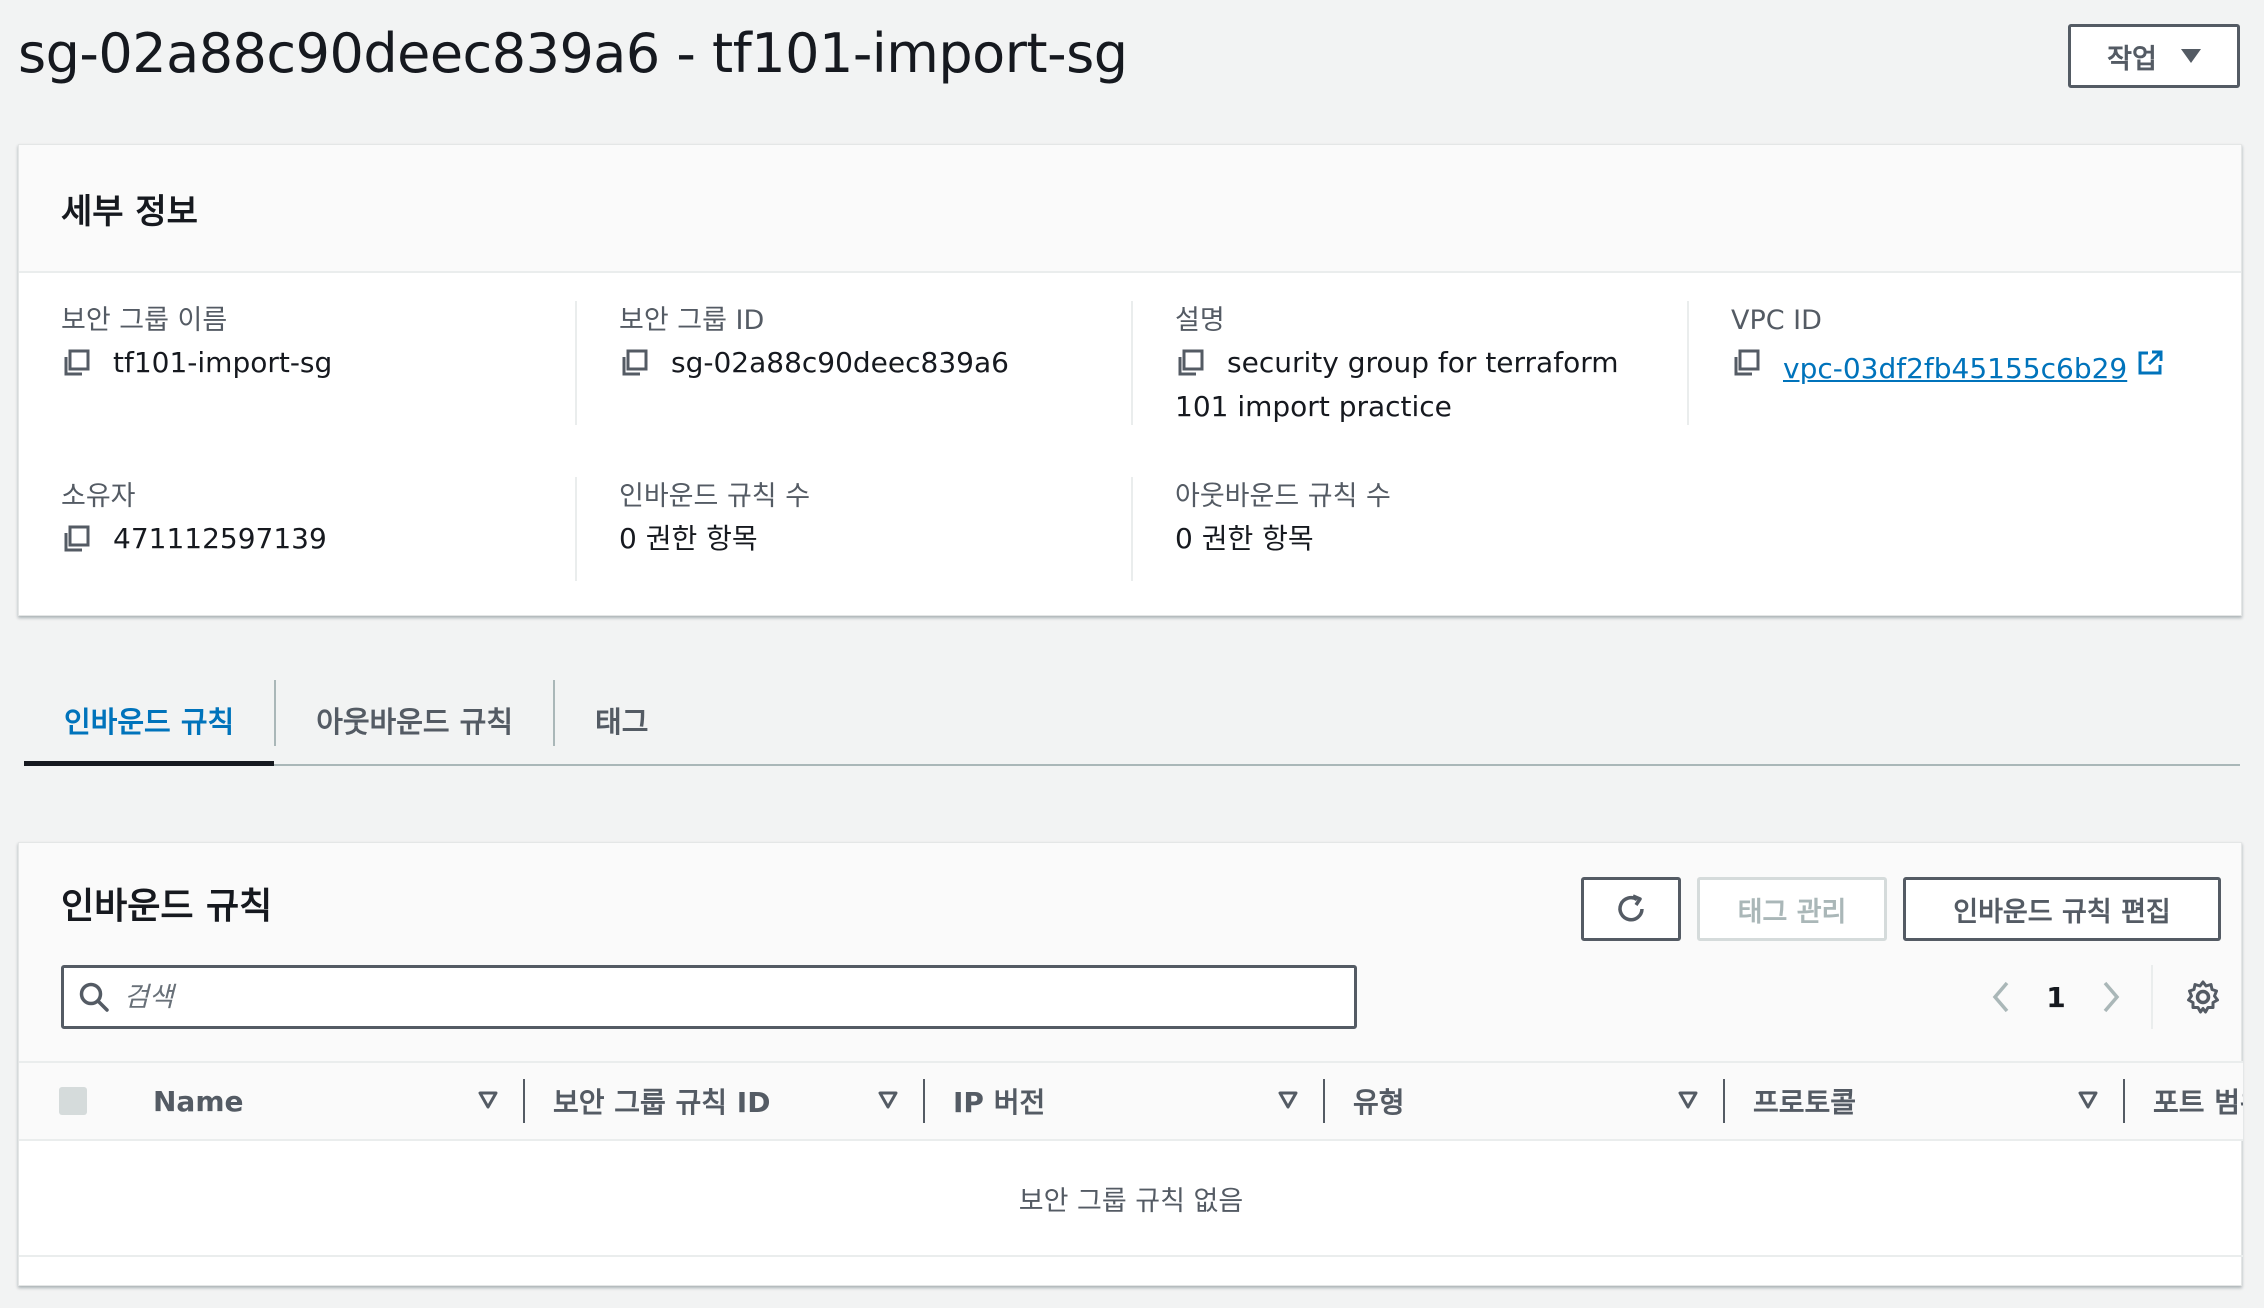 This screenshot has width=2264, height=1308. What do you see at coordinates (1125, 1101) in the screenshot?
I see `column-header-ip-version: IP 버전` at bounding box center [1125, 1101].